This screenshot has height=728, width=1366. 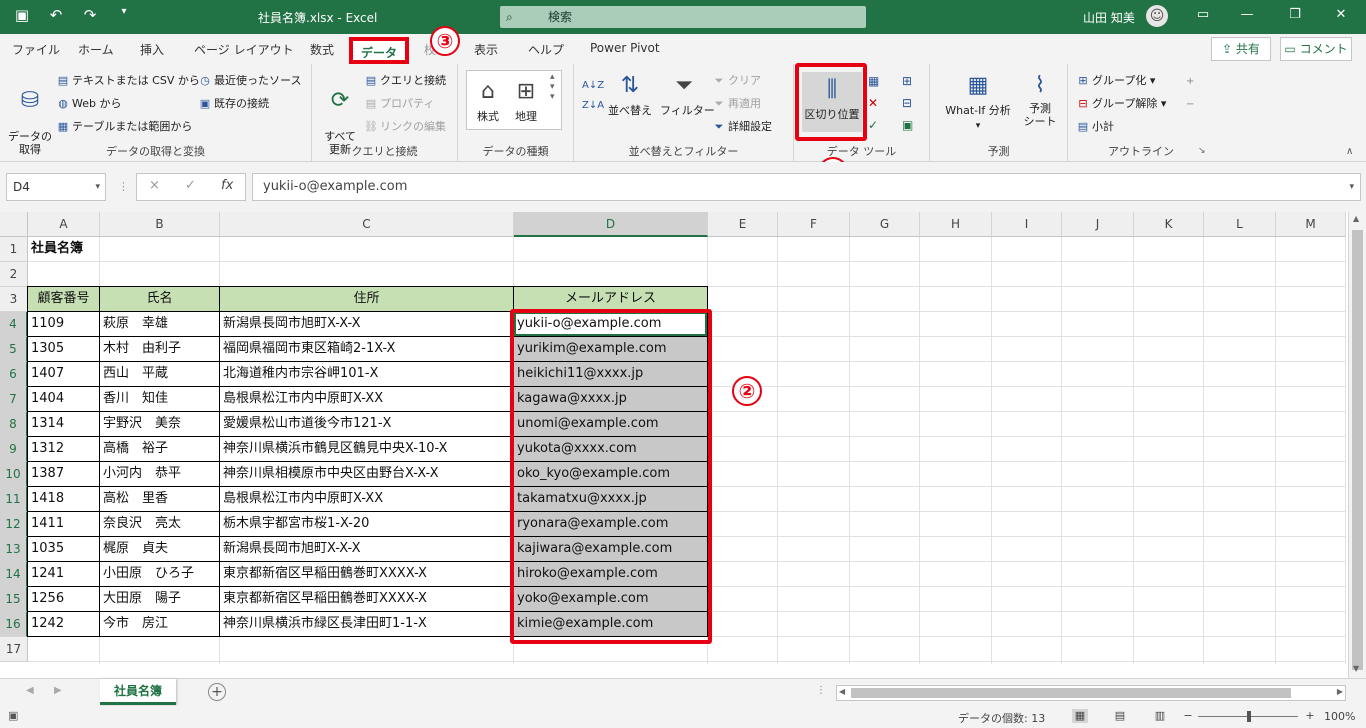 I want to click on page-break-view-icon: ▥, so click(x=1160, y=716).